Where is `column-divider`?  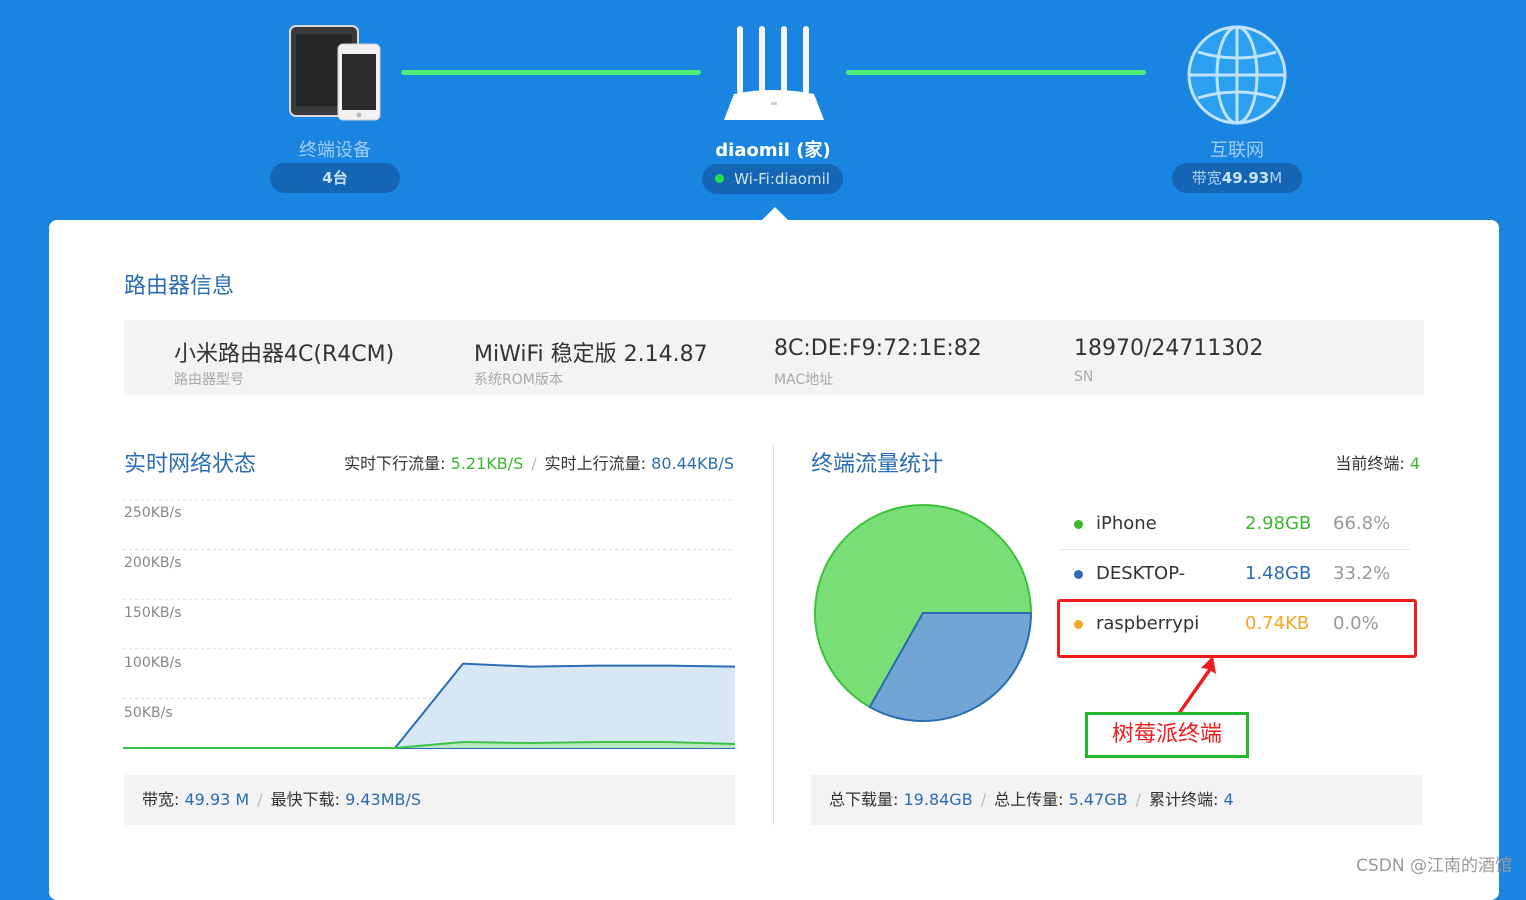
column-divider is located at coordinates (773, 635).